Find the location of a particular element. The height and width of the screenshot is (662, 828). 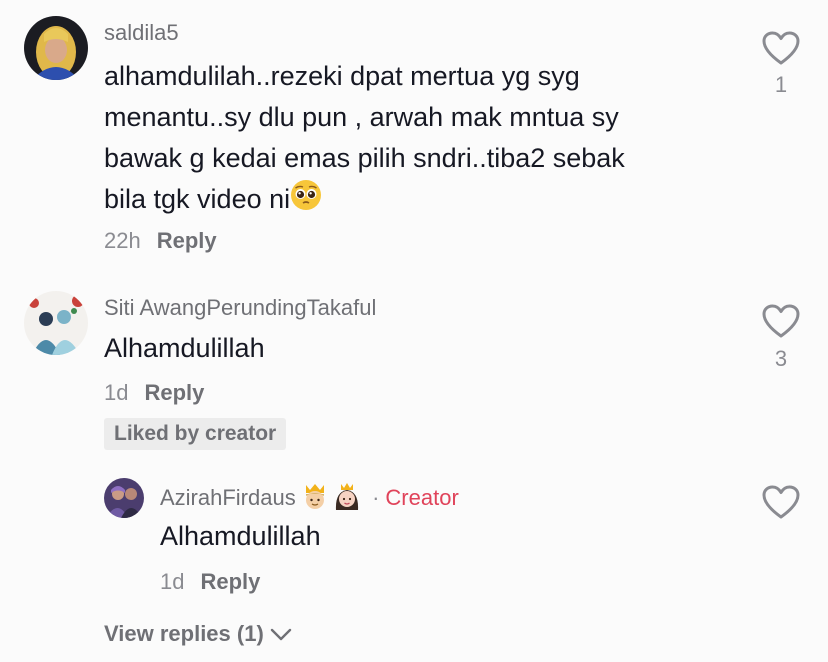

reply-meta: 1d Reply is located at coordinates (210, 582).